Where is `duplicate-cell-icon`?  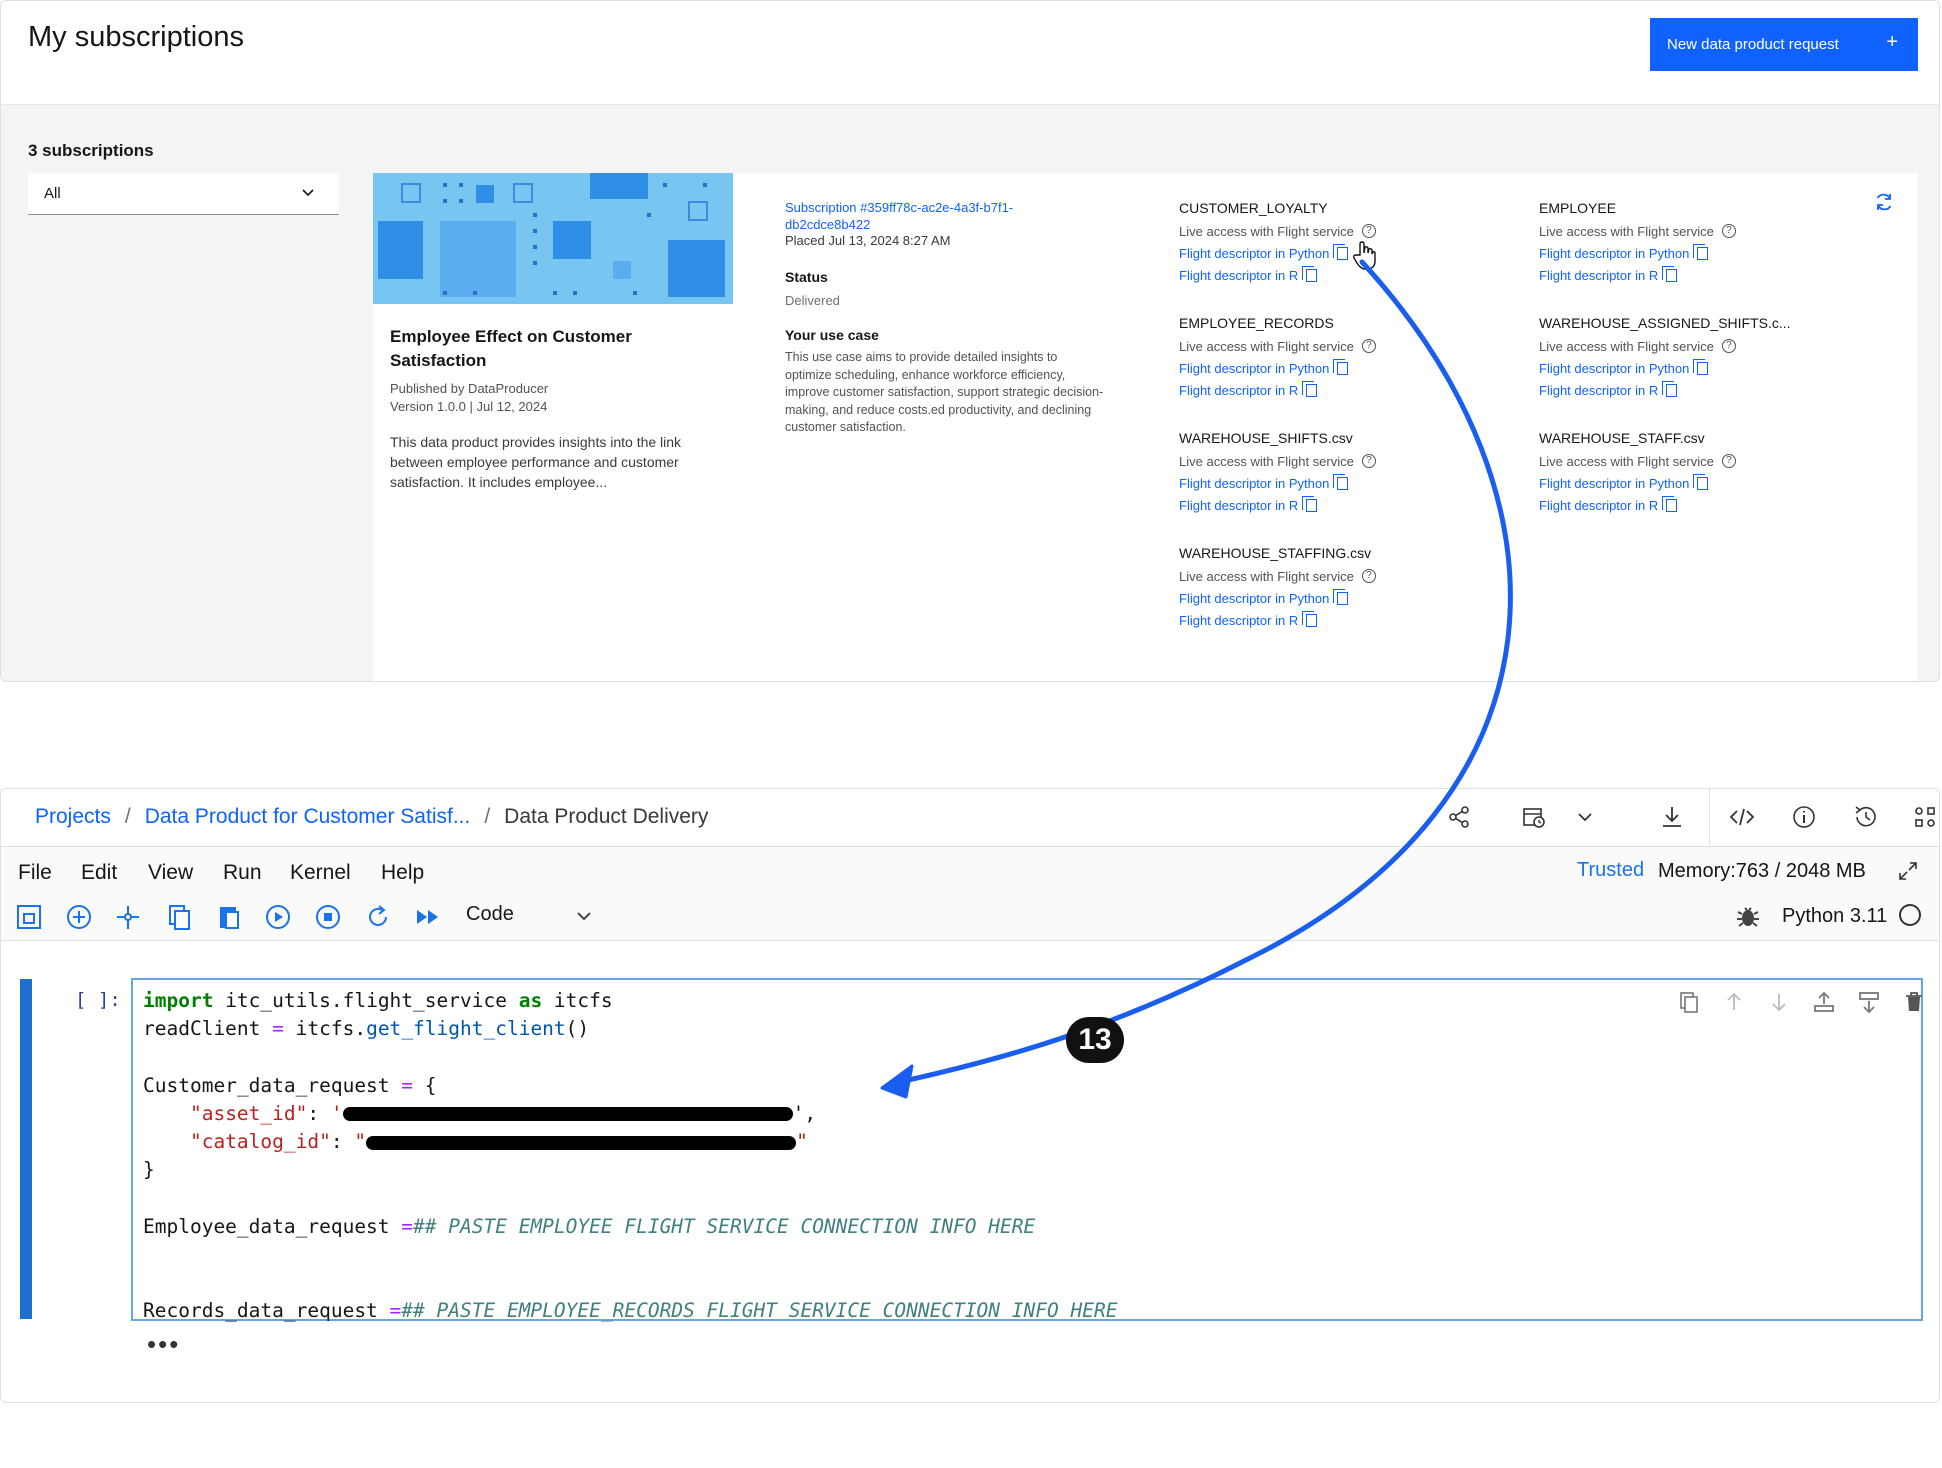
duplicate-cell-icon is located at coordinates (1689, 1002).